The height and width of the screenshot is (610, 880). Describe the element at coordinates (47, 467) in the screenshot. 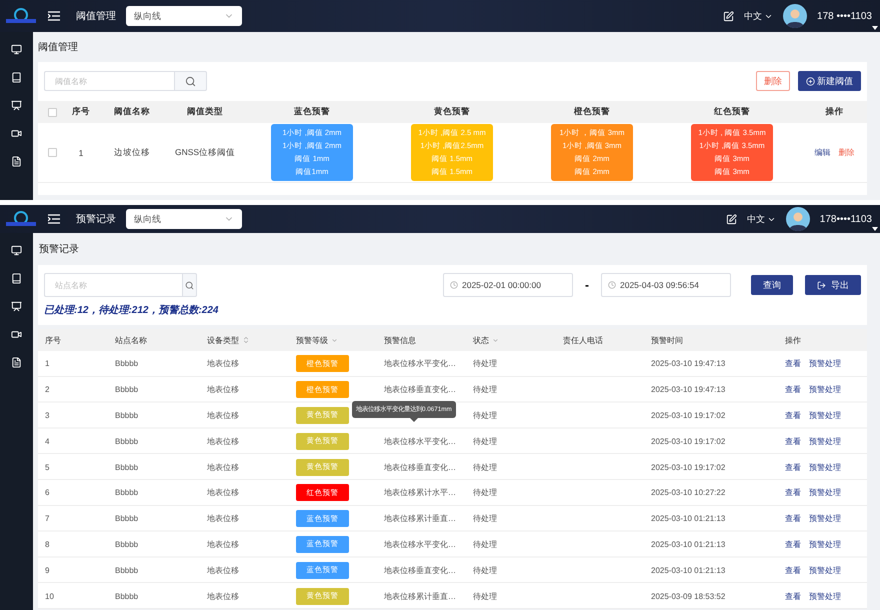

I see `table-cell: 5` at that location.